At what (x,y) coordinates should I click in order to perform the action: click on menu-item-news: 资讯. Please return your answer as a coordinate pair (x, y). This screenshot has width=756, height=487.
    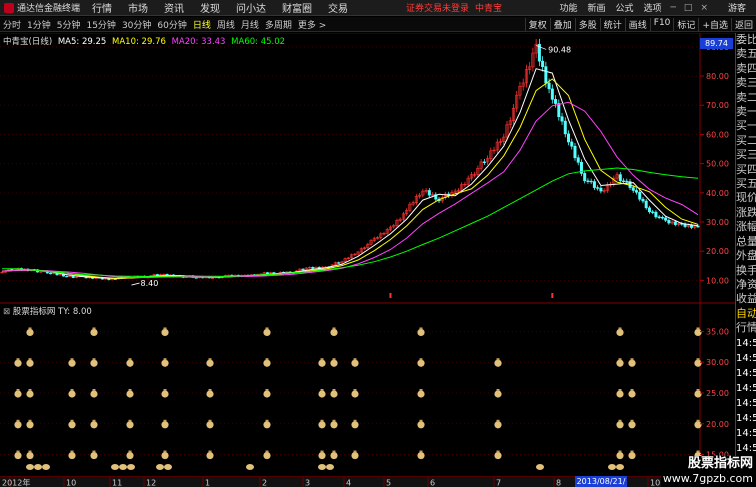
    Looking at the image, I should click on (174, 7).